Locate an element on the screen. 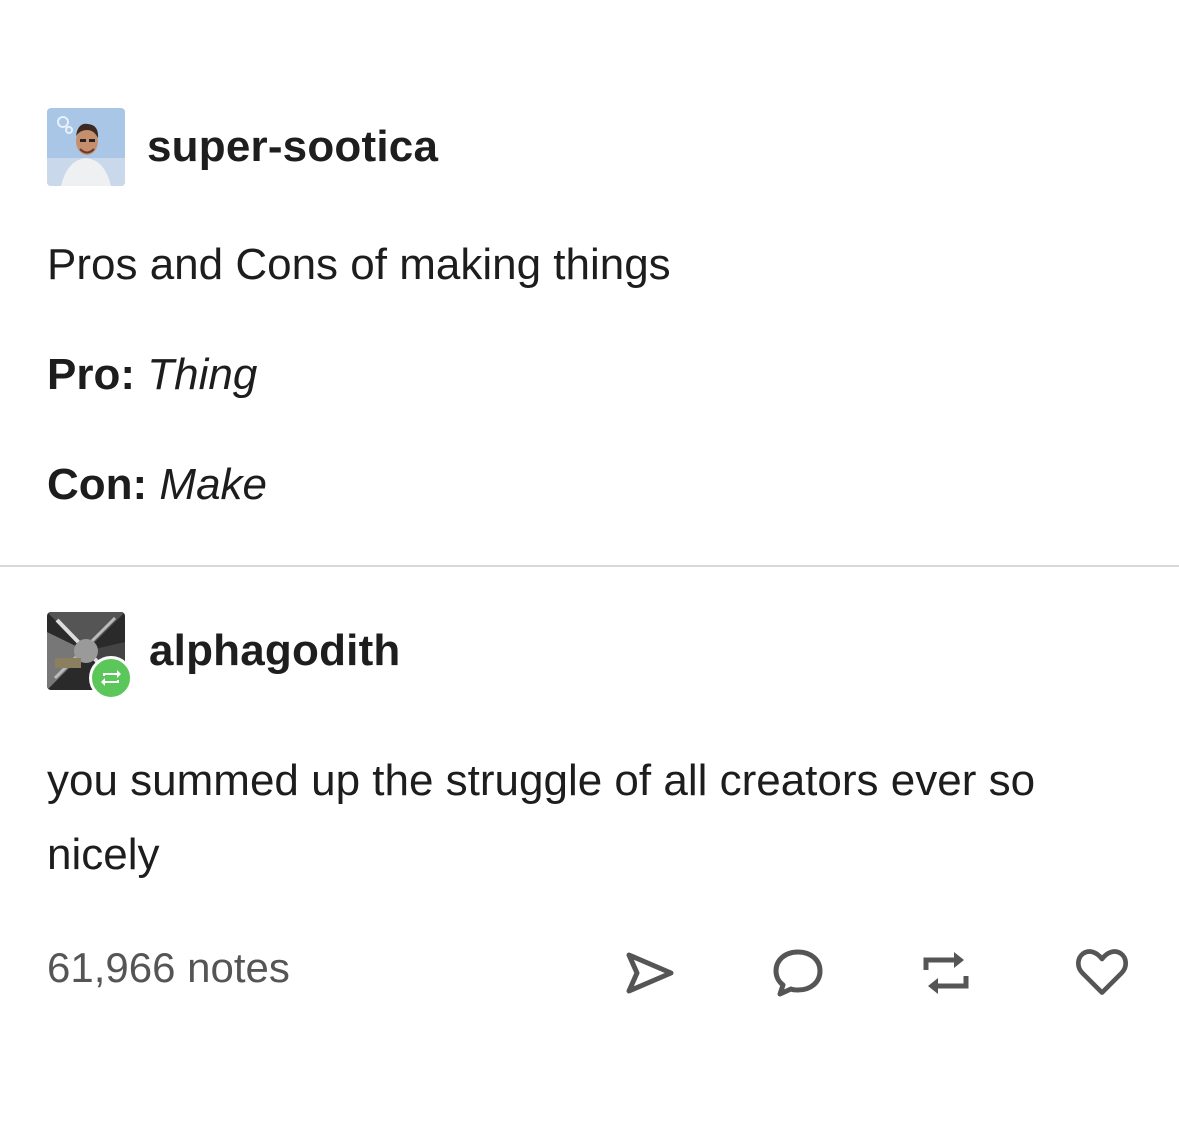  share-button is located at coordinates (650, 973).